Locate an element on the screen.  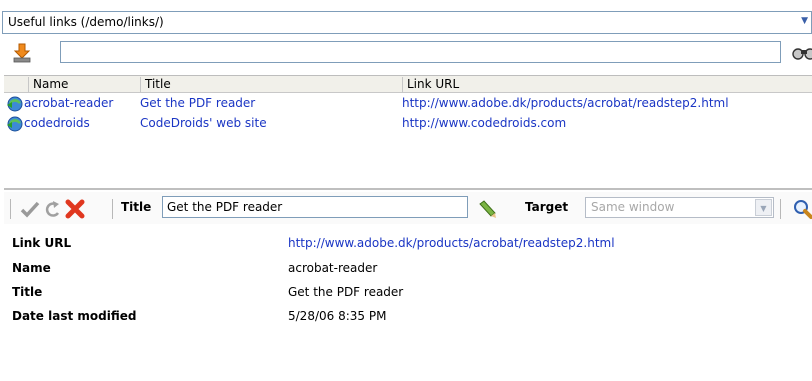
list-header: Name Title Link URL is located at coordinates (408, 84).